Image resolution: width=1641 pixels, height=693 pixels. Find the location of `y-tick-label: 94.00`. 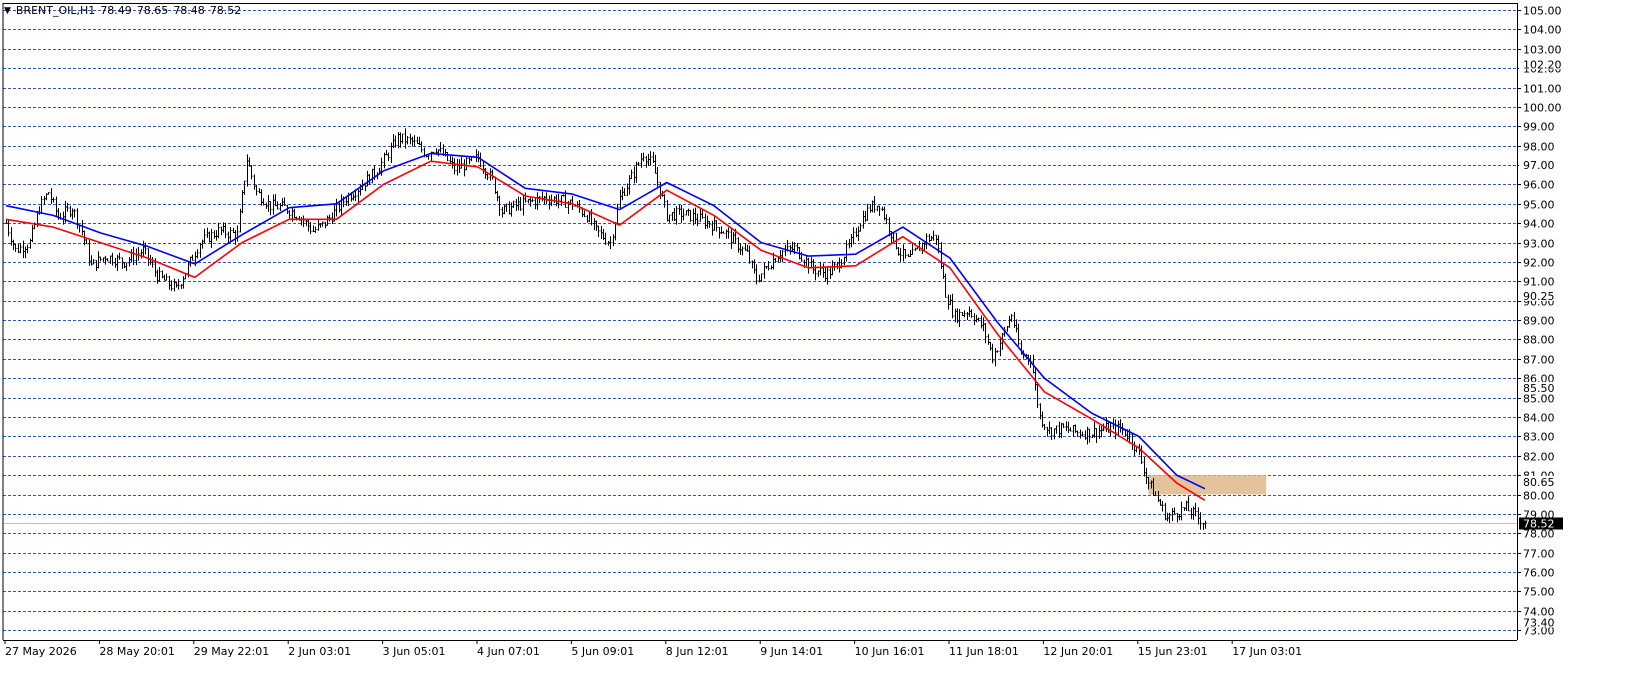

y-tick-label: 94.00 is located at coordinates (1539, 224).